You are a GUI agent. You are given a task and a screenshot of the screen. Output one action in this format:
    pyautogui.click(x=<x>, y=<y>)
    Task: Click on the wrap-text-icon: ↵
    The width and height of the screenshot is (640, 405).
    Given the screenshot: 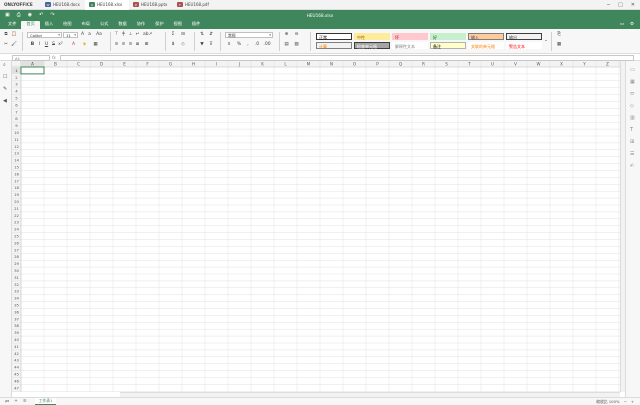 What is the action you would take?
    pyautogui.click(x=137, y=35)
    